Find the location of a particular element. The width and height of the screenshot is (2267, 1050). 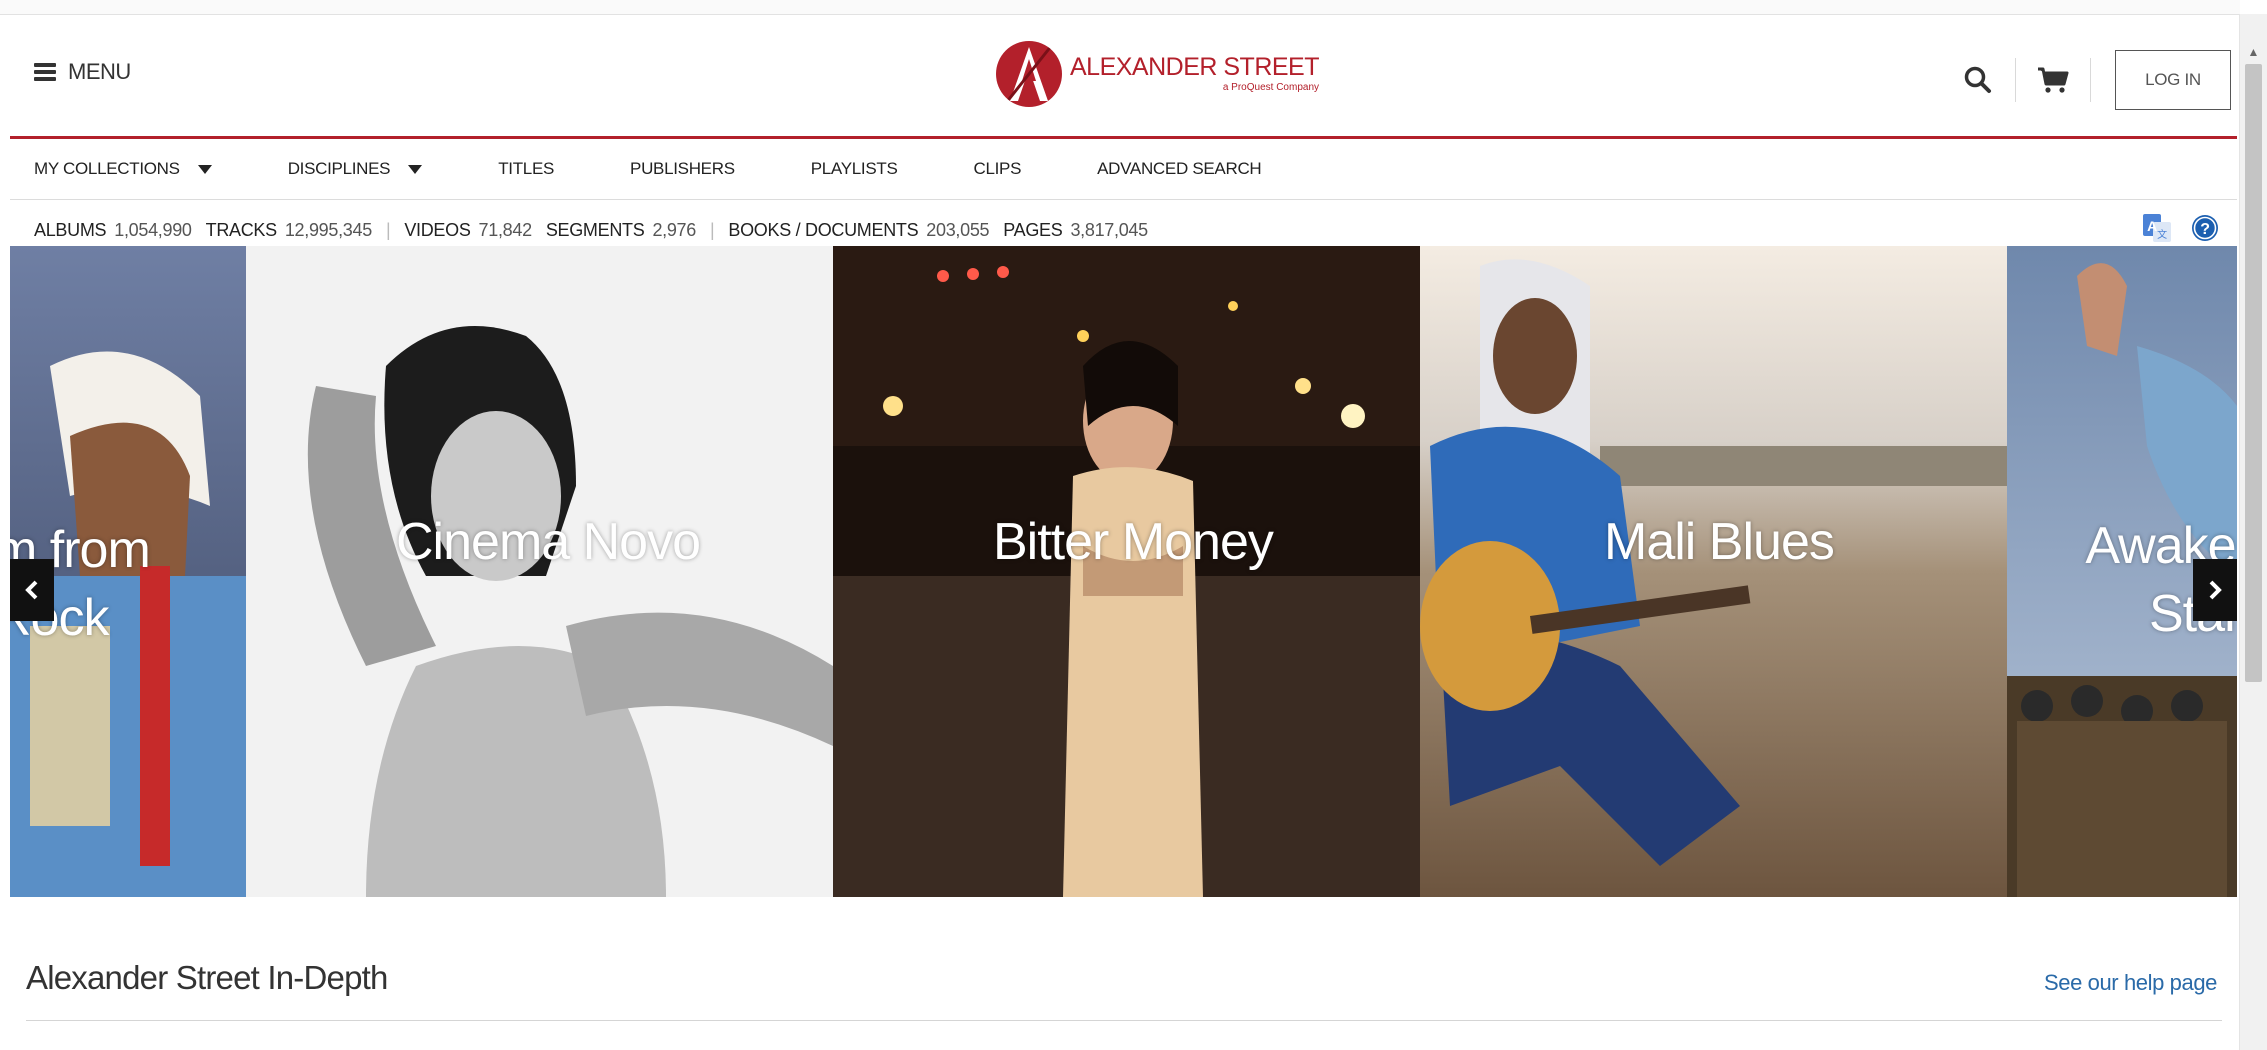

menu-label: MENU is located at coordinates (99, 71).